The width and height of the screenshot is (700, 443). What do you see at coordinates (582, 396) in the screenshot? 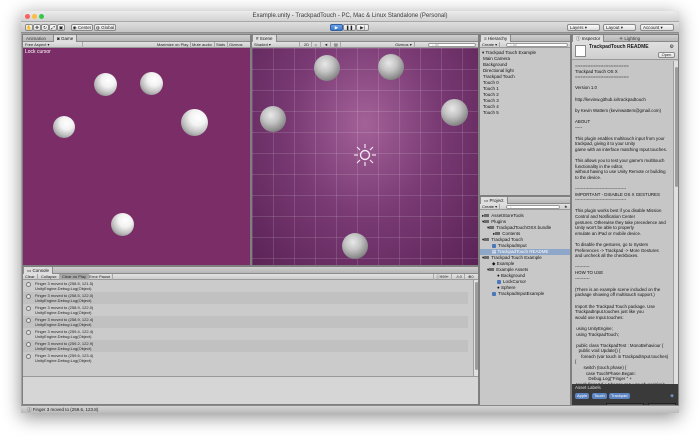
I see `label-tag-apple: Apple` at bounding box center [582, 396].